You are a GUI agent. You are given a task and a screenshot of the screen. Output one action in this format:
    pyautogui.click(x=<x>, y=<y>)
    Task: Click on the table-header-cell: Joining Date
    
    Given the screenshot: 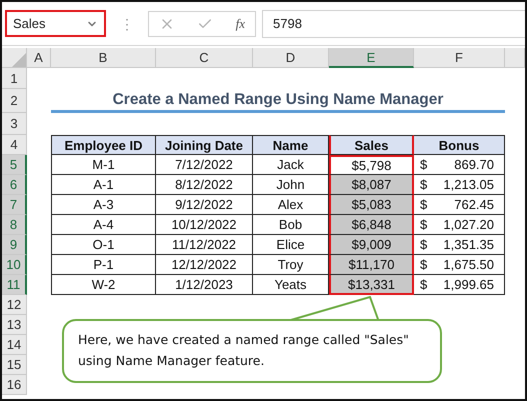 What is the action you would take?
    pyautogui.click(x=204, y=145)
    